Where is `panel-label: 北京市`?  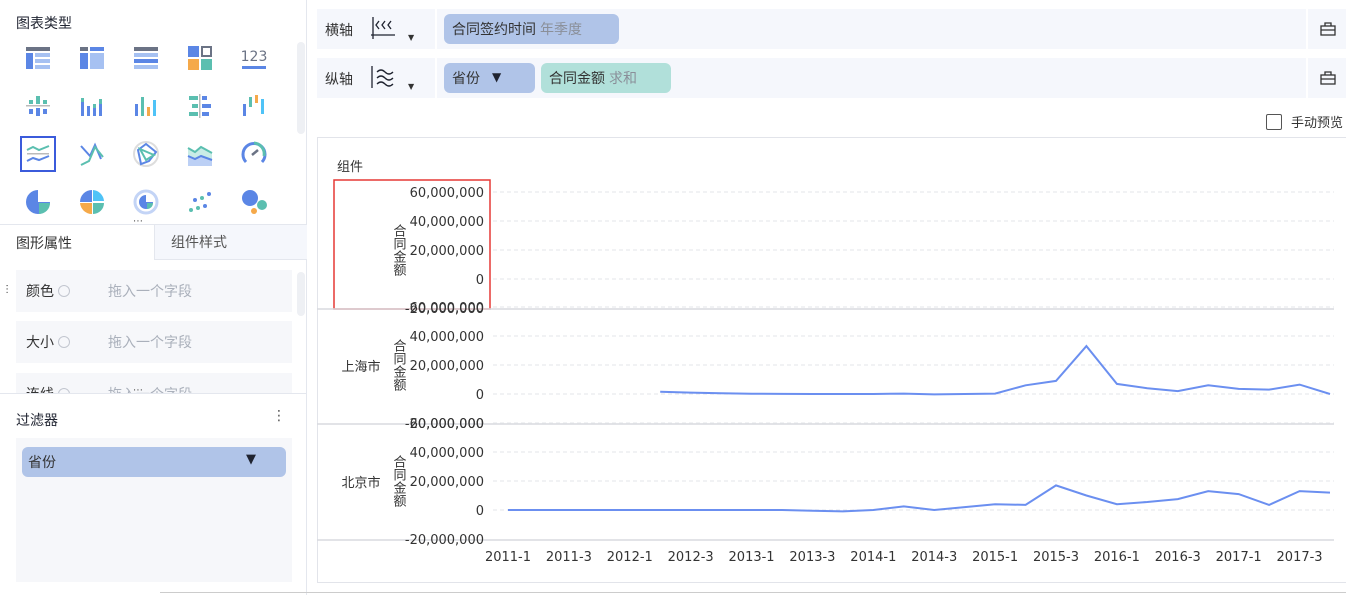 panel-label: 北京市 is located at coordinates (360, 483).